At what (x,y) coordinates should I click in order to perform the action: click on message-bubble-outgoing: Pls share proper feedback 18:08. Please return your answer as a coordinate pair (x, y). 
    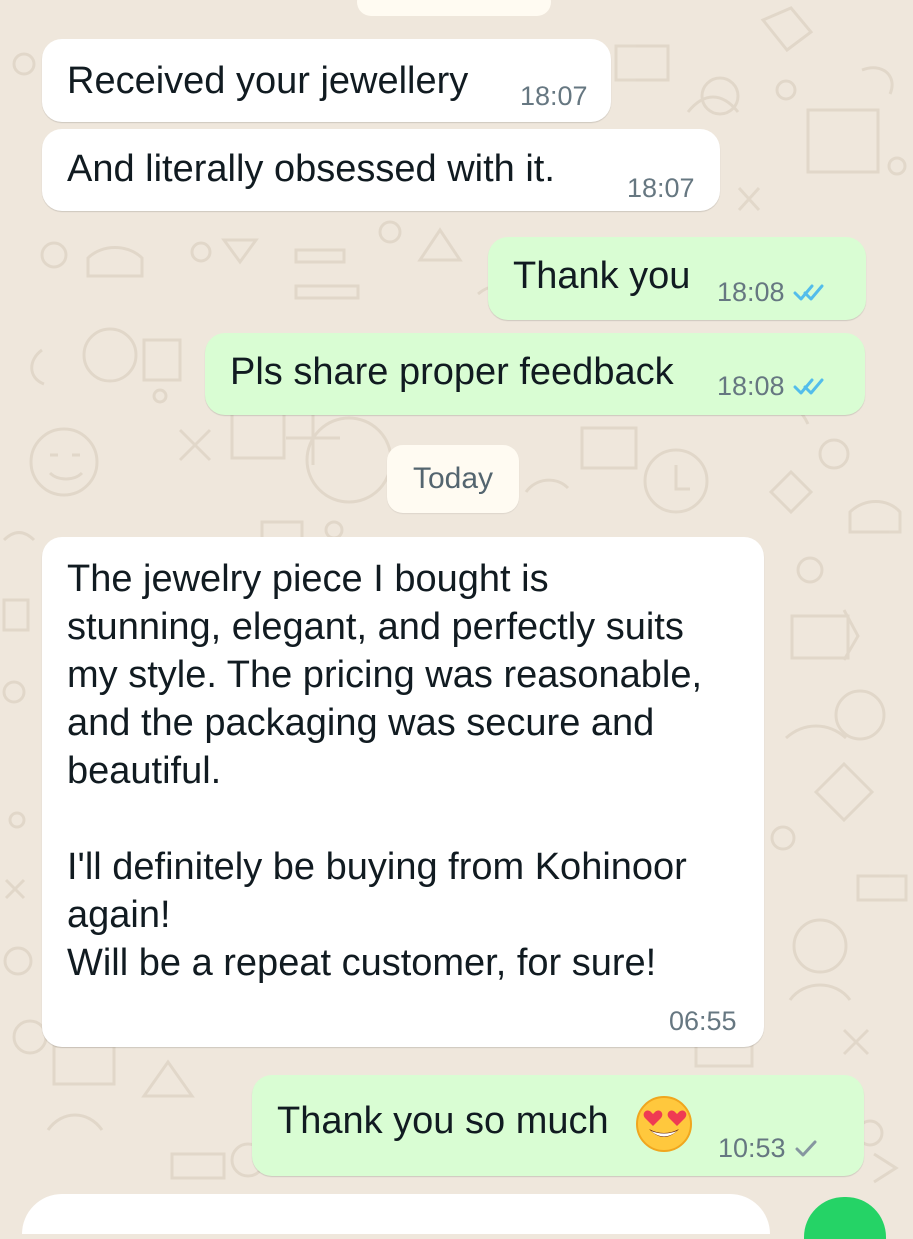
    Looking at the image, I should click on (535, 374).